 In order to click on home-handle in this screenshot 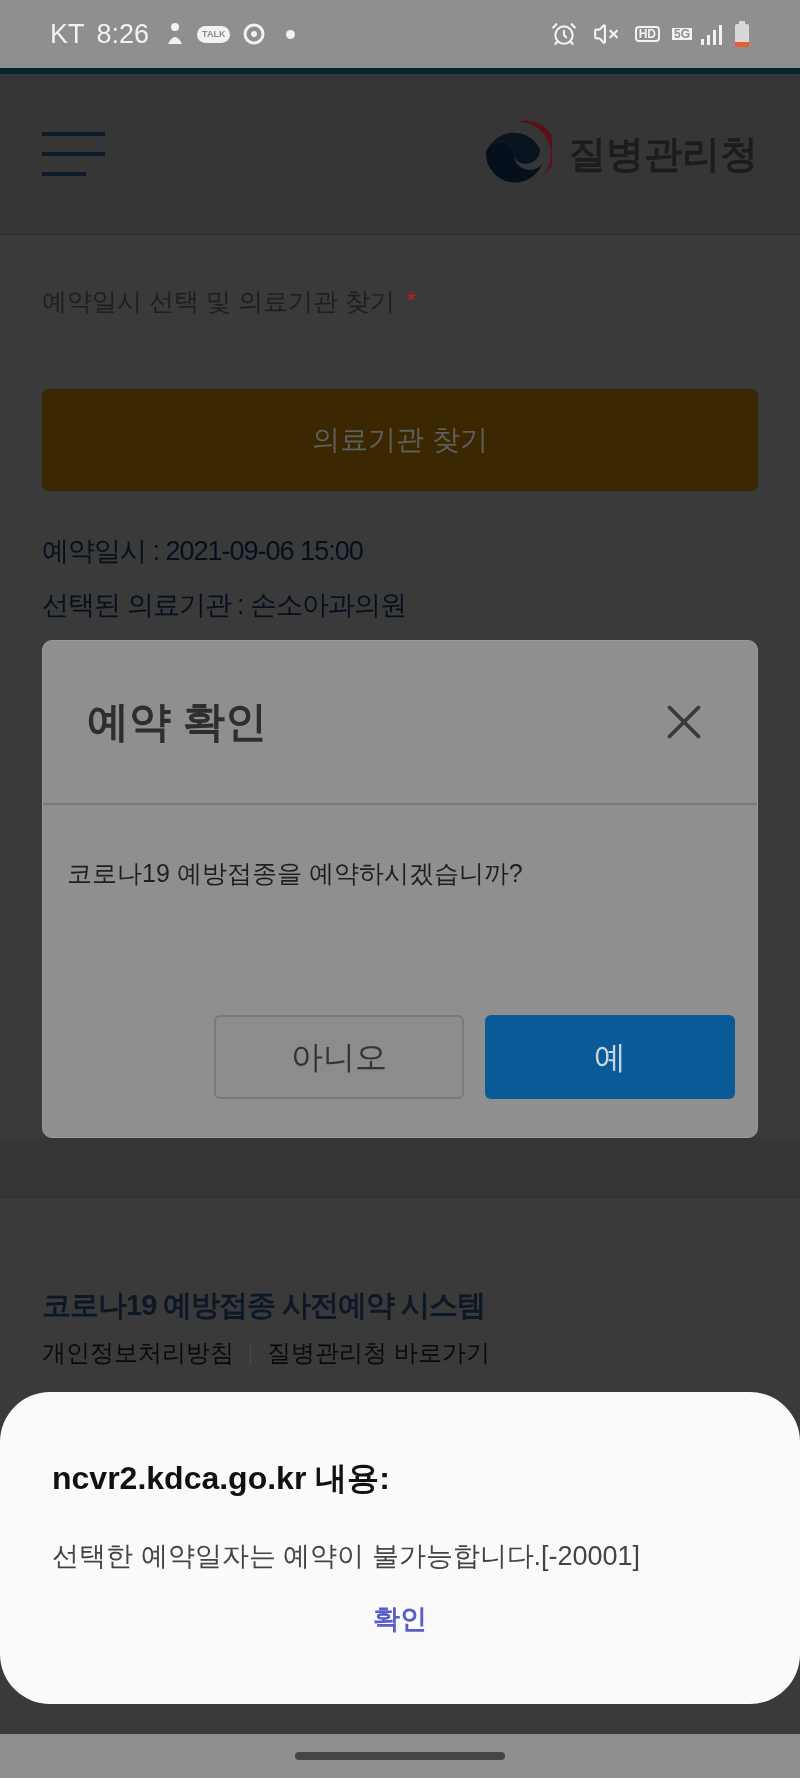, I will do `click(400, 1756)`.